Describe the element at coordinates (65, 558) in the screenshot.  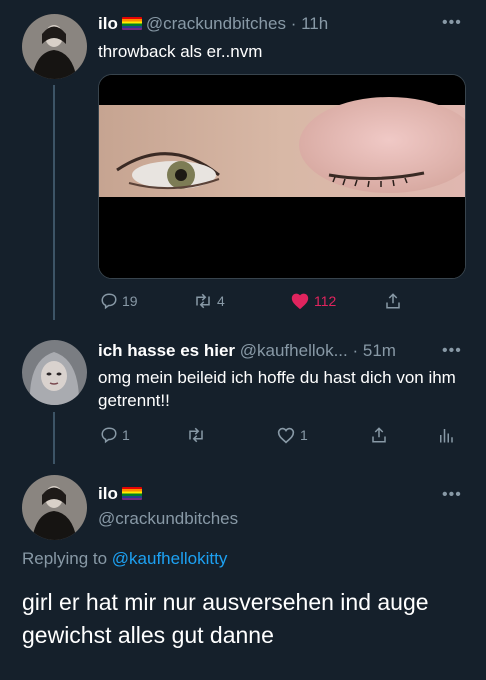
I see `replying-prefix: Replying to` at that location.